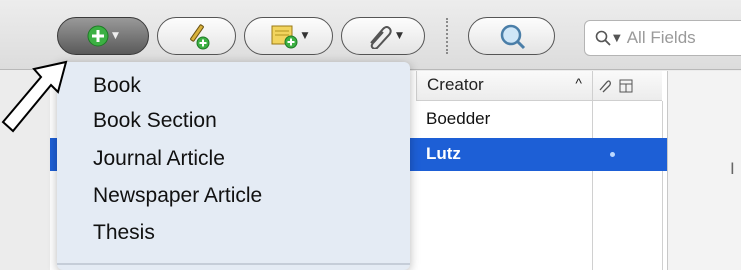 Image resolution: width=741 pixels, height=270 pixels. Describe the element at coordinates (447, 36) in the screenshot. I see `toolbar-separator` at that location.